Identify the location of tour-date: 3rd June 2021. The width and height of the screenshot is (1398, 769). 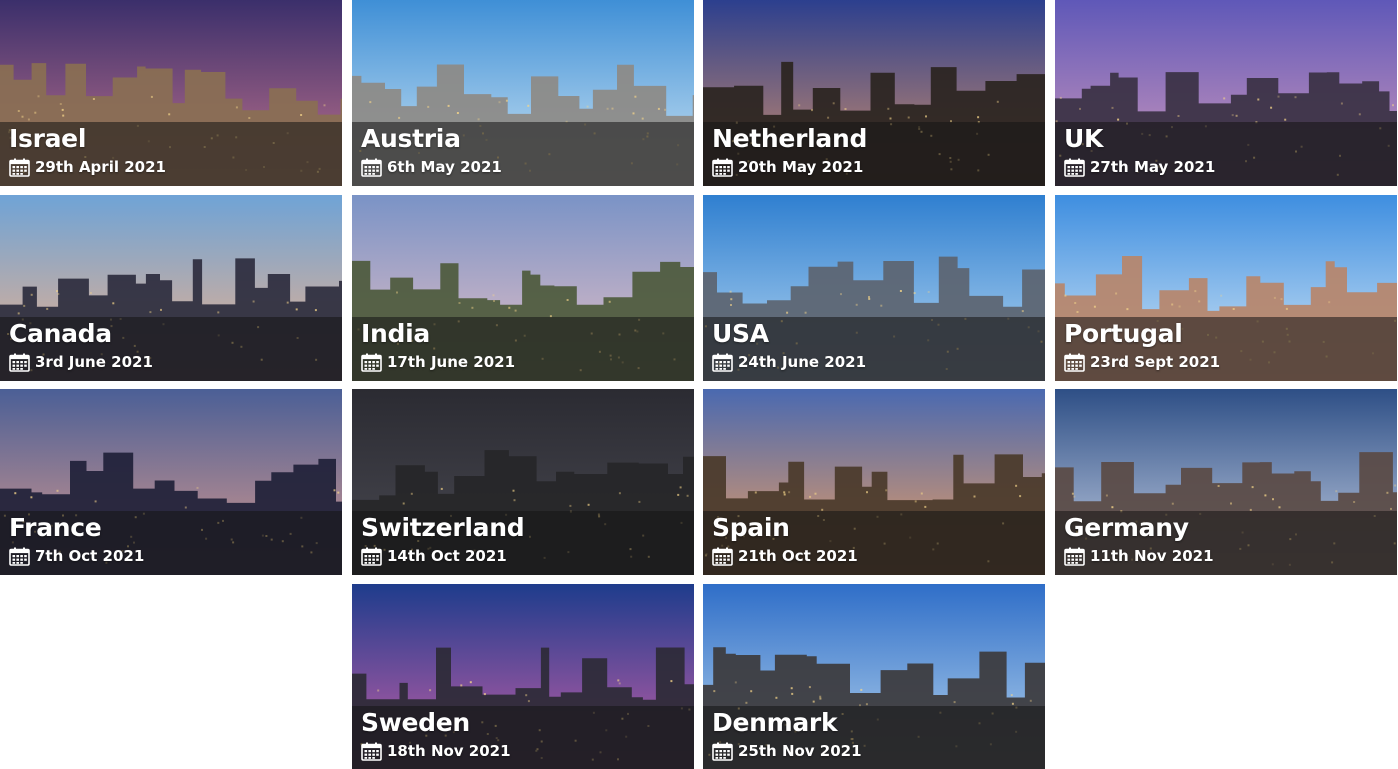
(94, 361).